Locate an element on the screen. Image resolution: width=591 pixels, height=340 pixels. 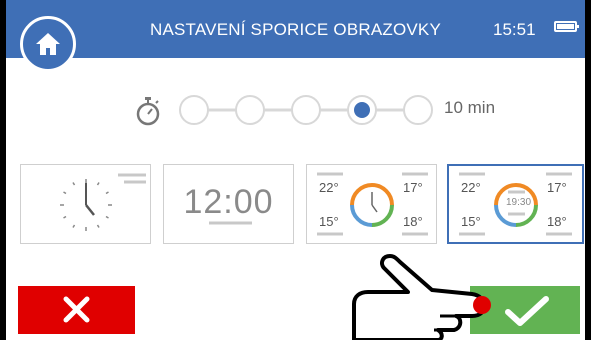
timeout-slider is located at coordinates (309, 110).